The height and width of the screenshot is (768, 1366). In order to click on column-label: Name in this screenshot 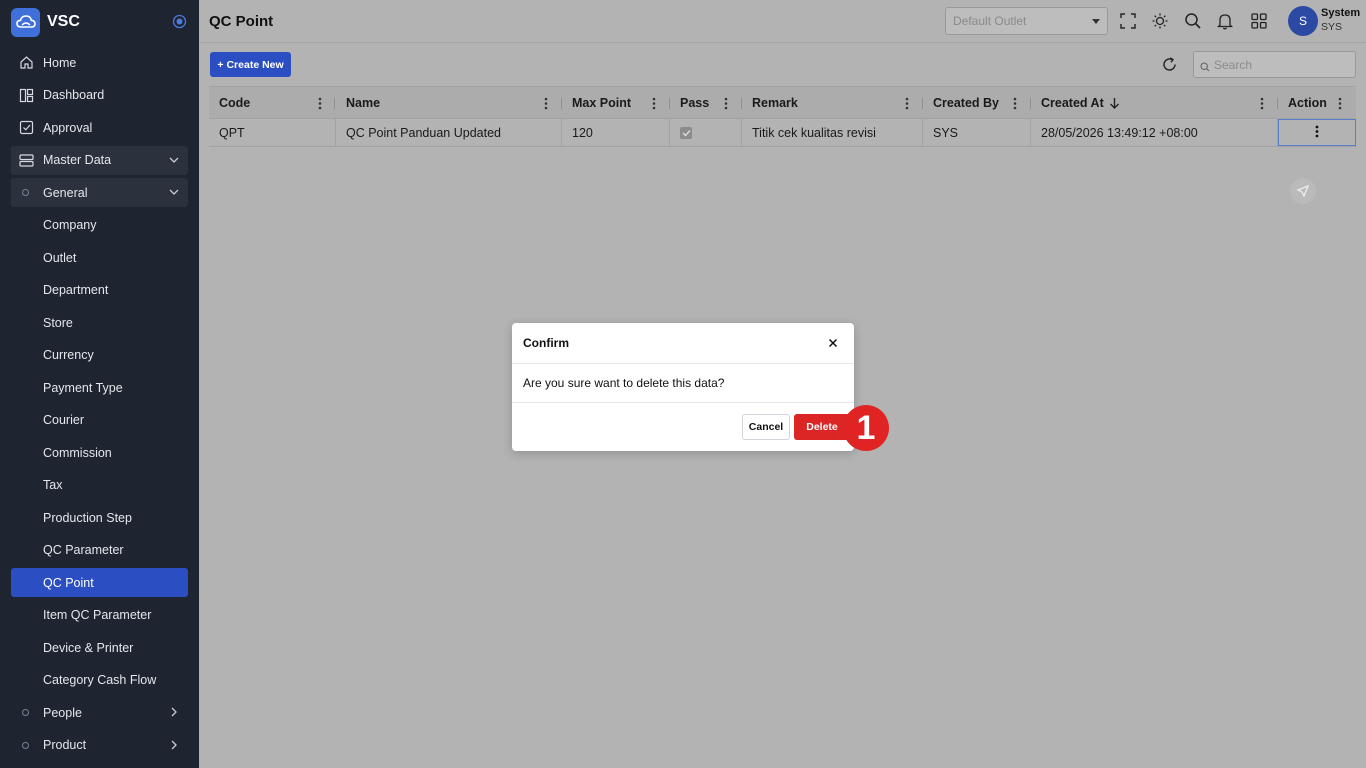, I will do `click(363, 102)`.